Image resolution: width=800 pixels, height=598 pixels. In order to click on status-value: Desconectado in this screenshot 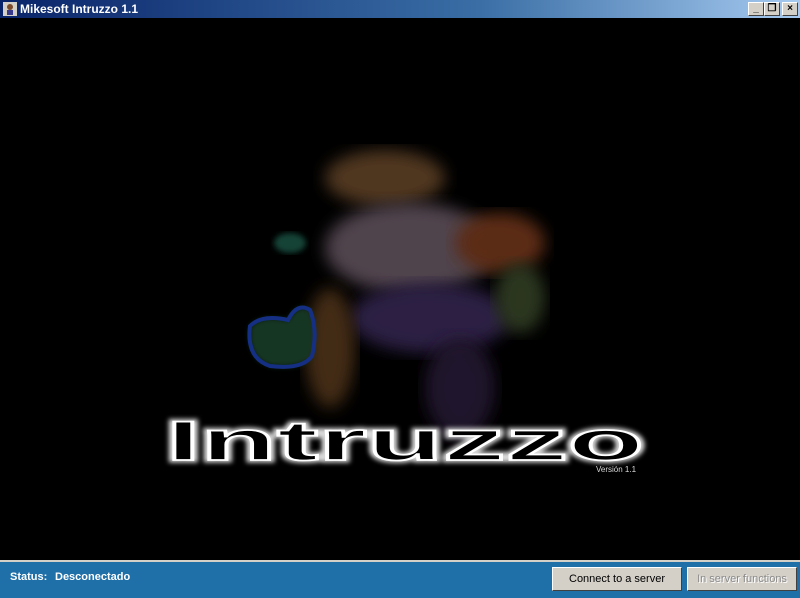, I will do `click(93, 577)`.